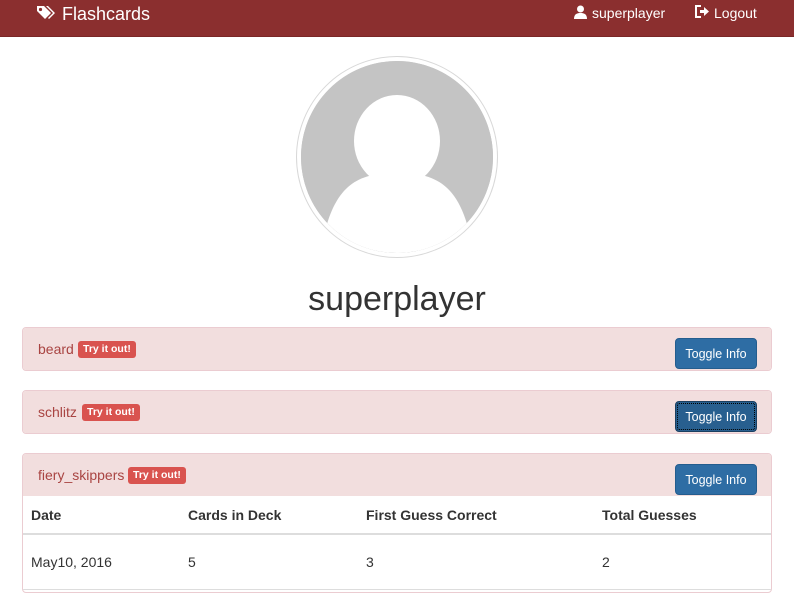 This screenshot has width=794, height=593. I want to click on deck-panel-heading: beard Try it out! Toggle Info, so click(397, 349).